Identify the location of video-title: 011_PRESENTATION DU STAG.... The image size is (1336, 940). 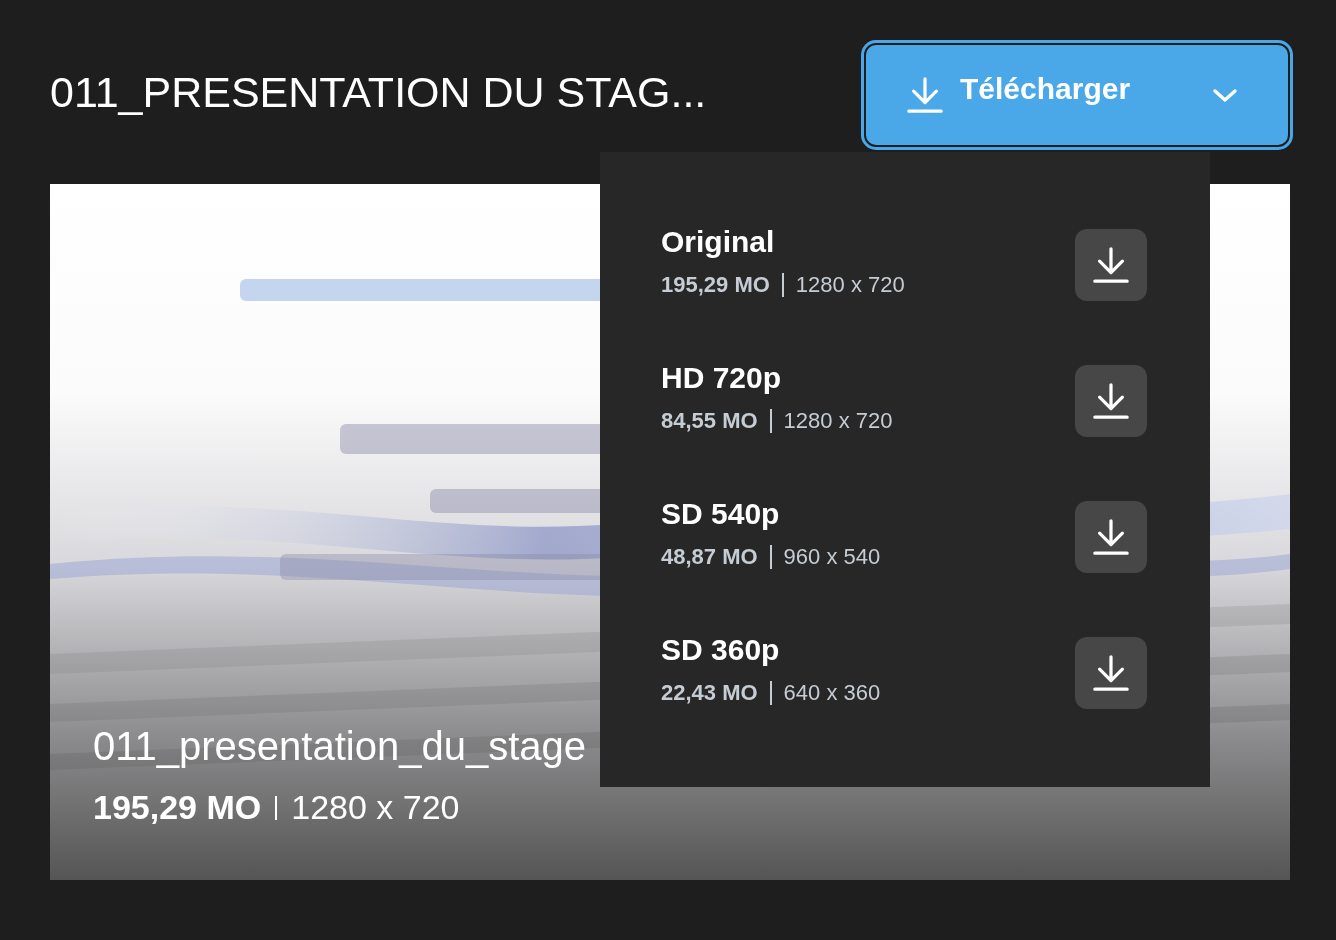
(378, 92).